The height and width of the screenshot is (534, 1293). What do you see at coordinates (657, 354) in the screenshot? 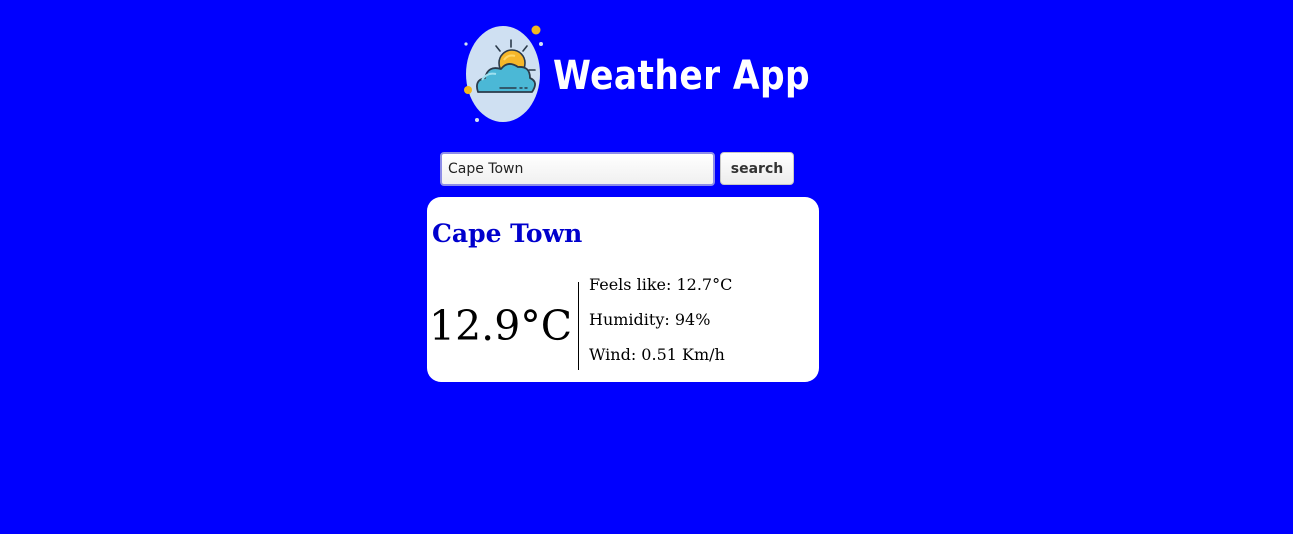
I see `wind-speed: Wind: 0.51 Km/h` at bounding box center [657, 354].